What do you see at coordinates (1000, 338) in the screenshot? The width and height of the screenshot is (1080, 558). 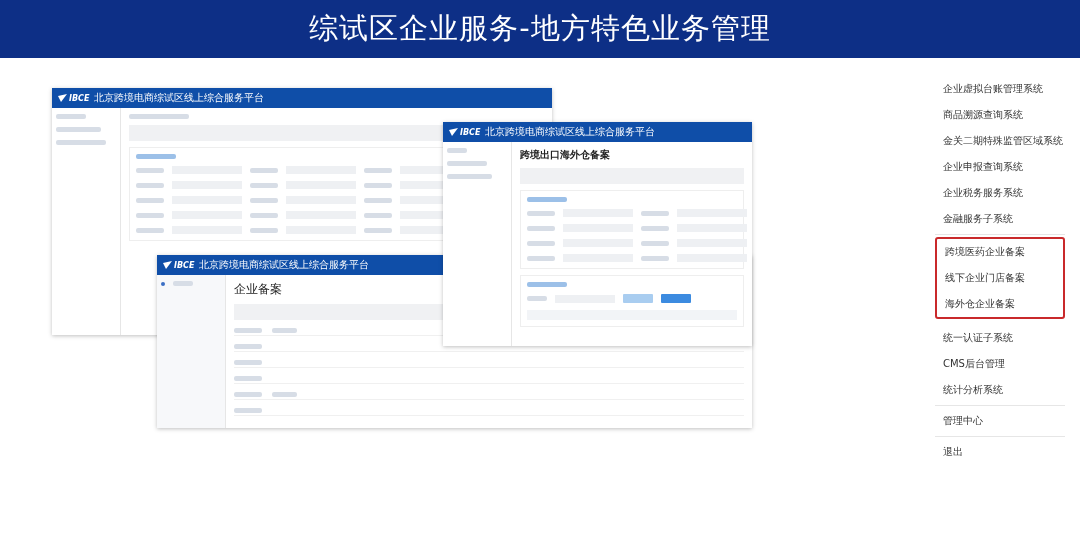 I see `menu-item: 统一认证子系统` at bounding box center [1000, 338].